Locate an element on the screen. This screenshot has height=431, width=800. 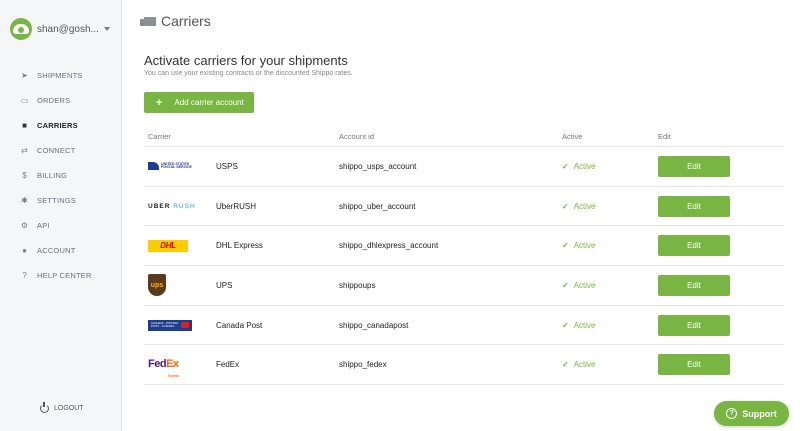
sidebar-item-label: BILLING is located at coordinates (52, 175).